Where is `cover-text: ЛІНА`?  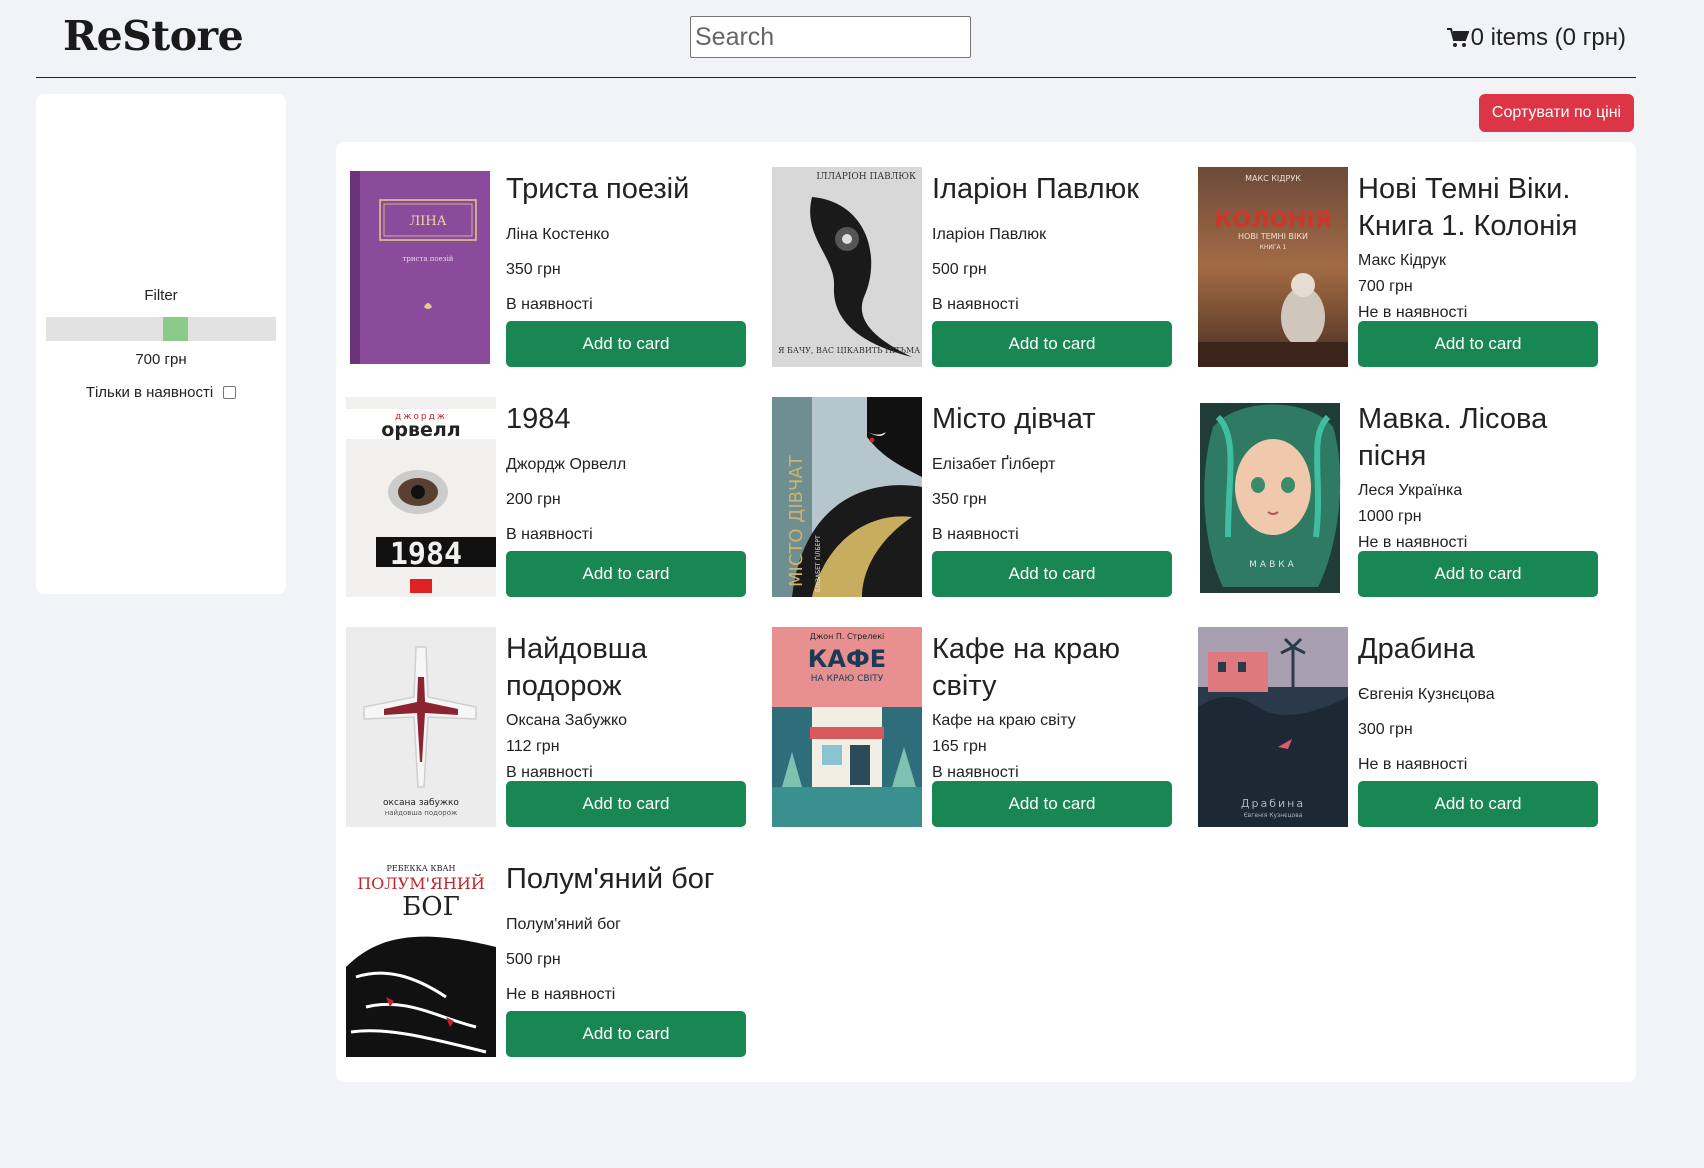
cover-text: ЛІНА is located at coordinates (427, 221).